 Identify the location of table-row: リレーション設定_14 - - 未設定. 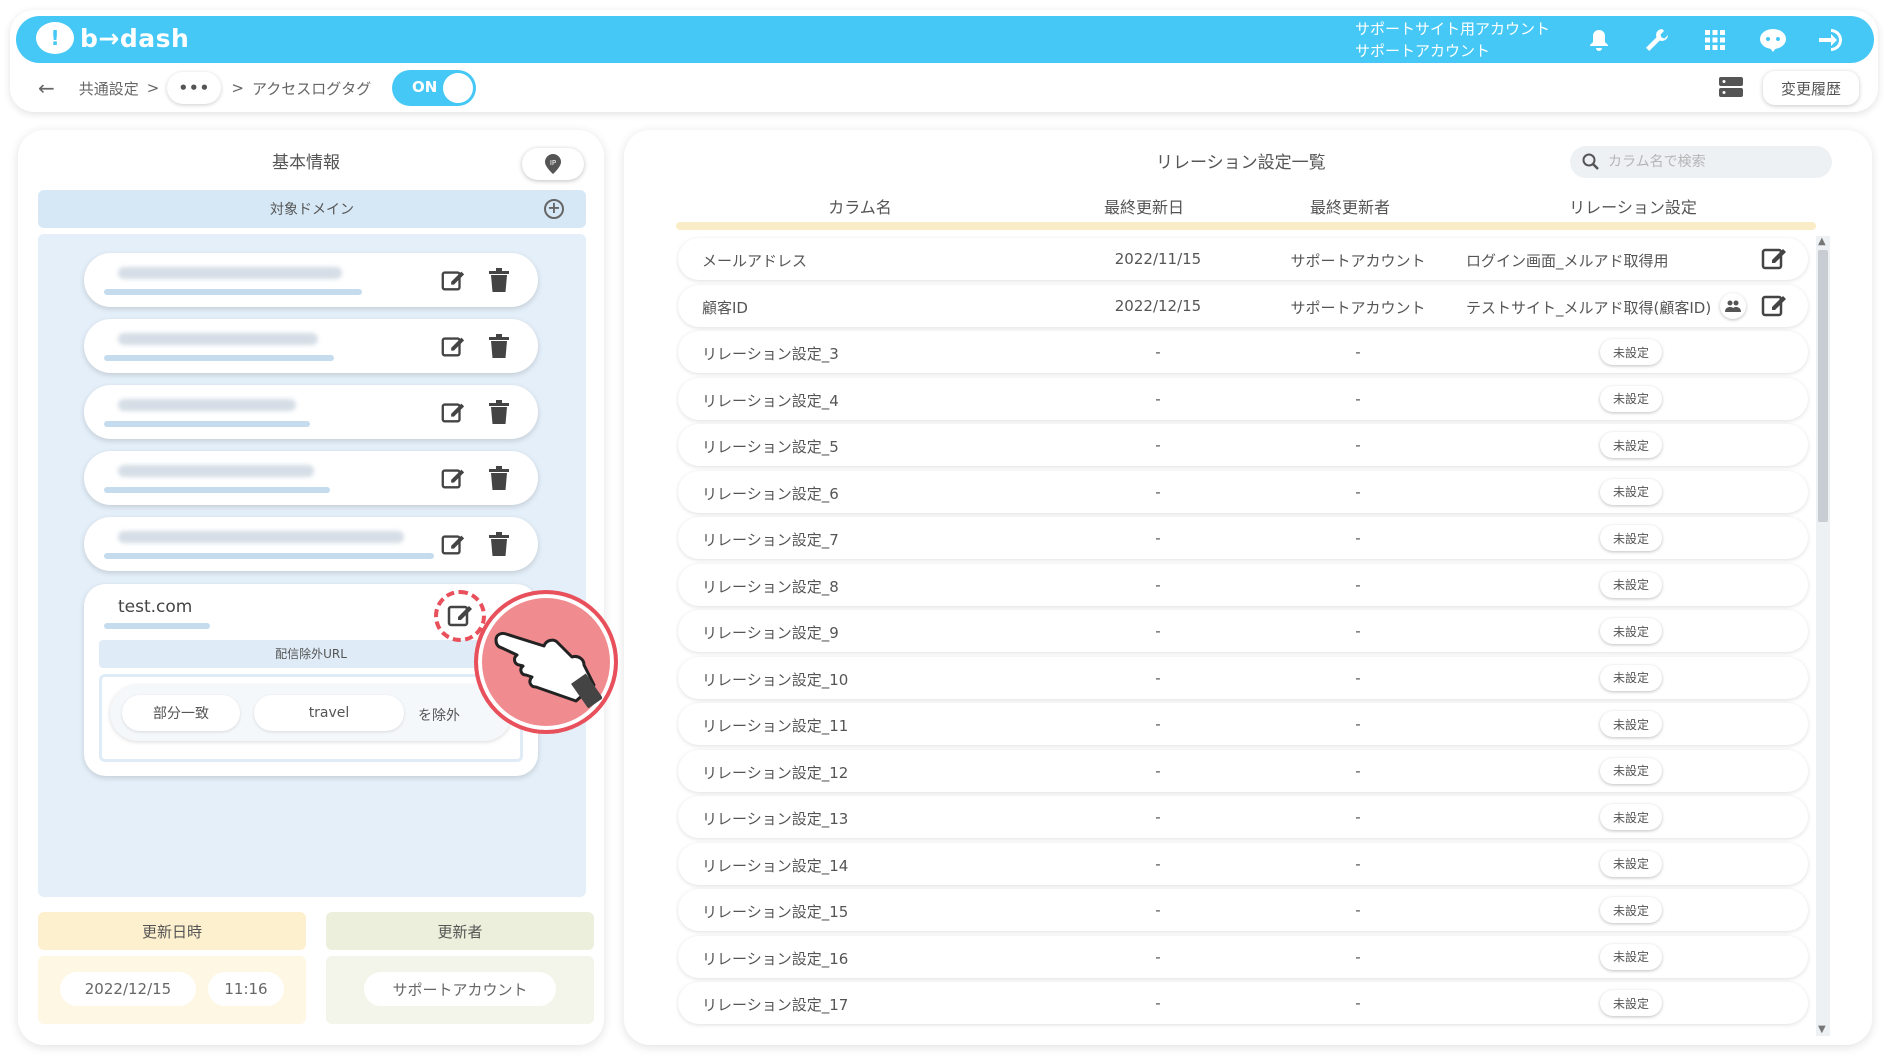
(1243, 863).